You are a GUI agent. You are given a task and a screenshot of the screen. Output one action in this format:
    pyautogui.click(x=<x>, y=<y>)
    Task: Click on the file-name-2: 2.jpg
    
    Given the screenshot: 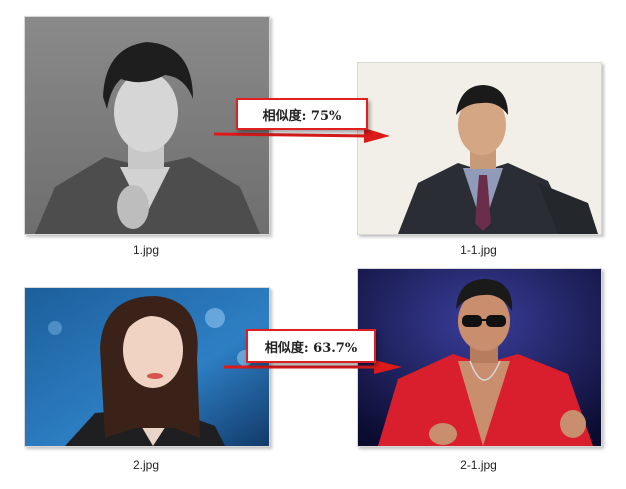 What is the action you would take?
    pyautogui.click(x=146, y=465)
    